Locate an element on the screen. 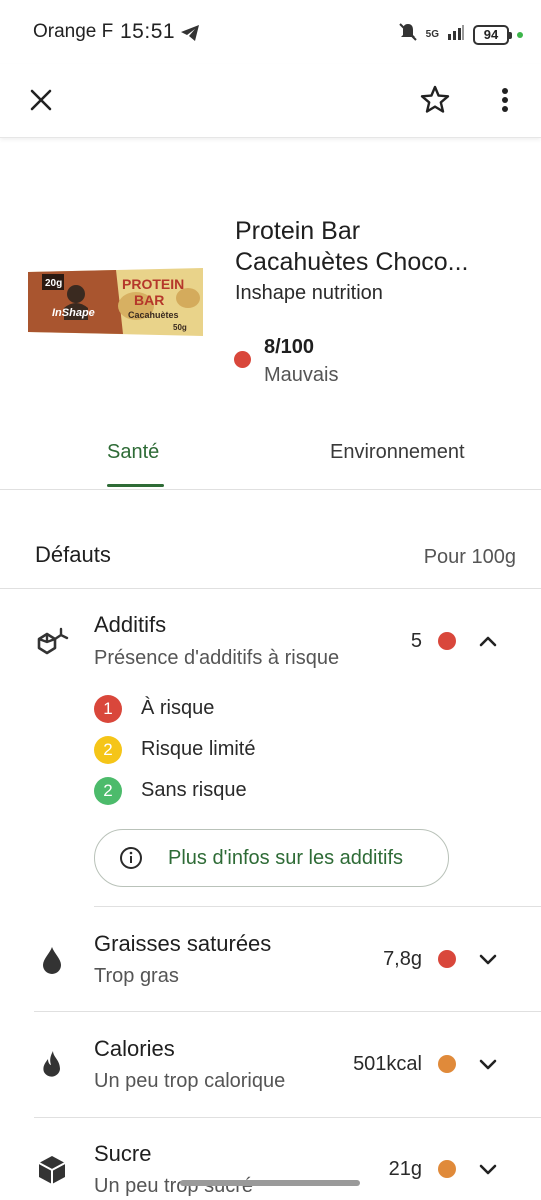 The width and height of the screenshot is (541, 1200). sugar-cube-icon is located at coordinates (52, 1170).